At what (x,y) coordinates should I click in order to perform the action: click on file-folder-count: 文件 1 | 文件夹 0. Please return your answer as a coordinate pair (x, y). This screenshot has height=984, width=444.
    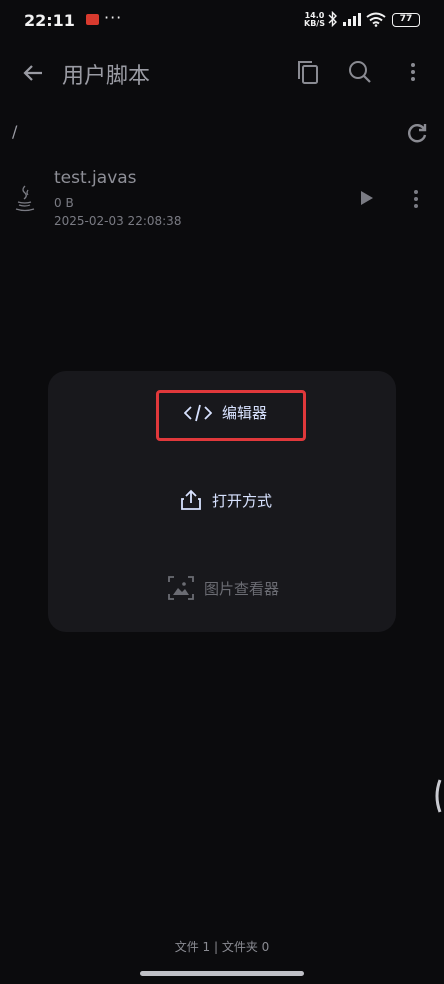
    Looking at the image, I should click on (222, 947).